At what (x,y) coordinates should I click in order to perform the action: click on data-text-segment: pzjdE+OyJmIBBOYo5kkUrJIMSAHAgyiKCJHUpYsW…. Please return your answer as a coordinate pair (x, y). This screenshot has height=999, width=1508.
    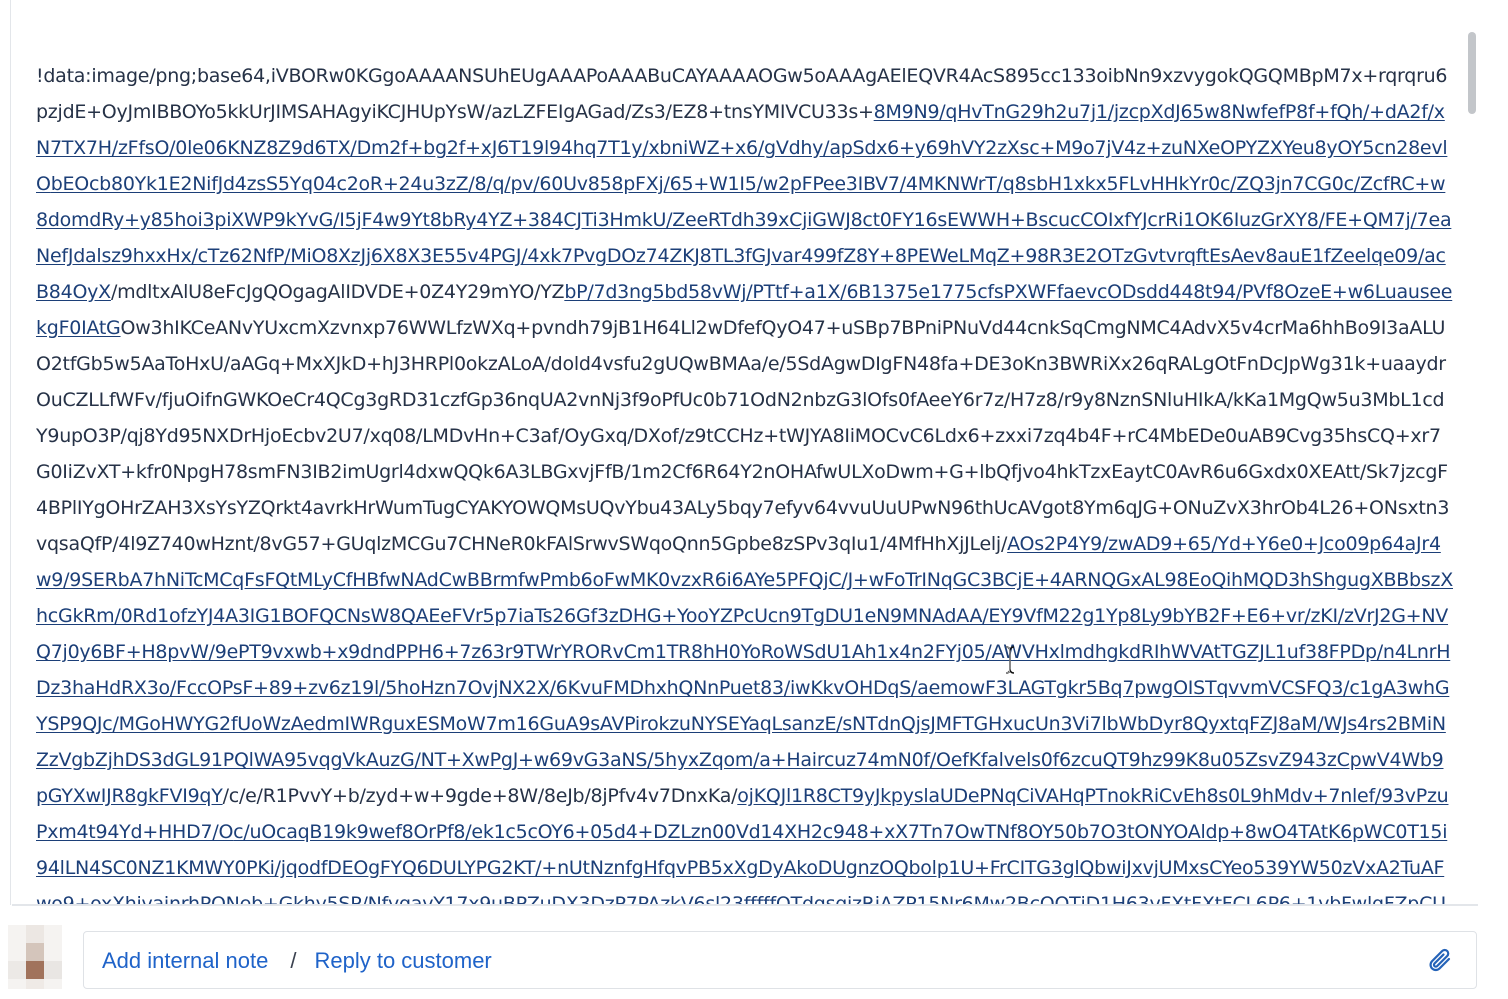
    Looking at the image, I should click on (455, 112).